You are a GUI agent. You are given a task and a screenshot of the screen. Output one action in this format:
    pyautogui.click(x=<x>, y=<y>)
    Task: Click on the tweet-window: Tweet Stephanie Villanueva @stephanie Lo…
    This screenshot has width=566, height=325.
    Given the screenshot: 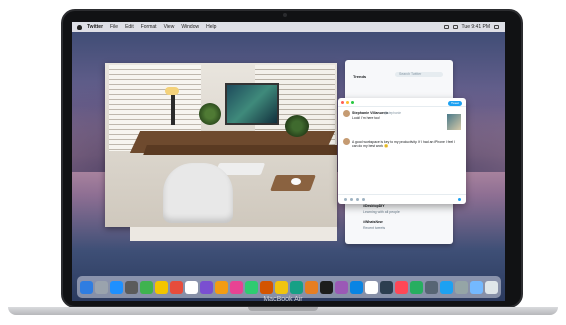 What is the action you would take?
    pyautogui.click(x=402, y=151)
    